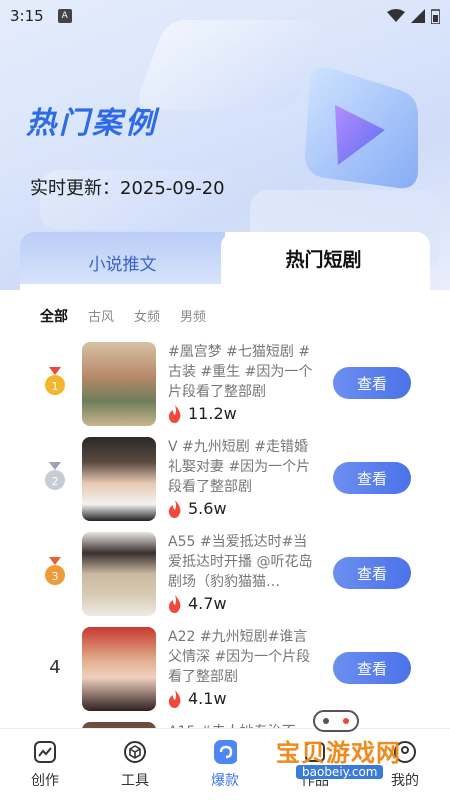  I want to click on heat-count: 5.6w, so click(197, 508).